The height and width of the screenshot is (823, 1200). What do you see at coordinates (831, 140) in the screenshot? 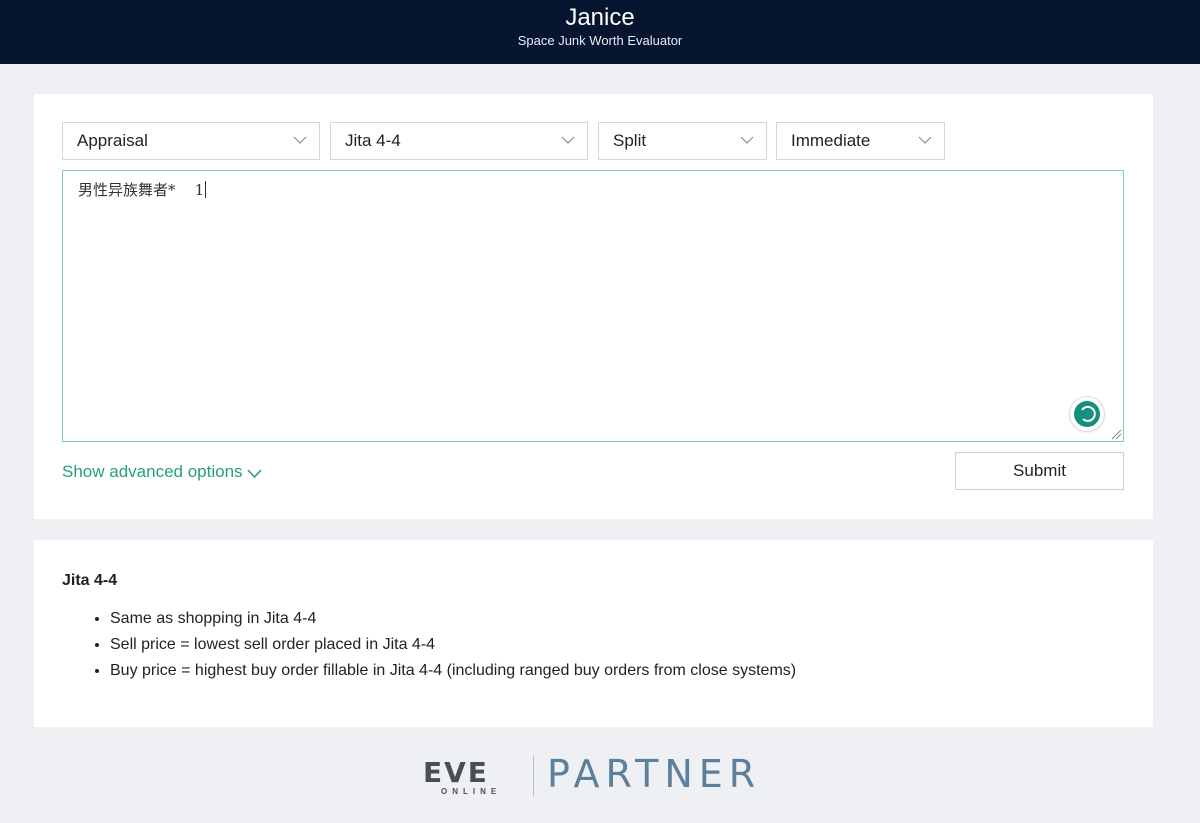
I see `pricing-mode-value: Immediate` at bounding box center [831, 140].